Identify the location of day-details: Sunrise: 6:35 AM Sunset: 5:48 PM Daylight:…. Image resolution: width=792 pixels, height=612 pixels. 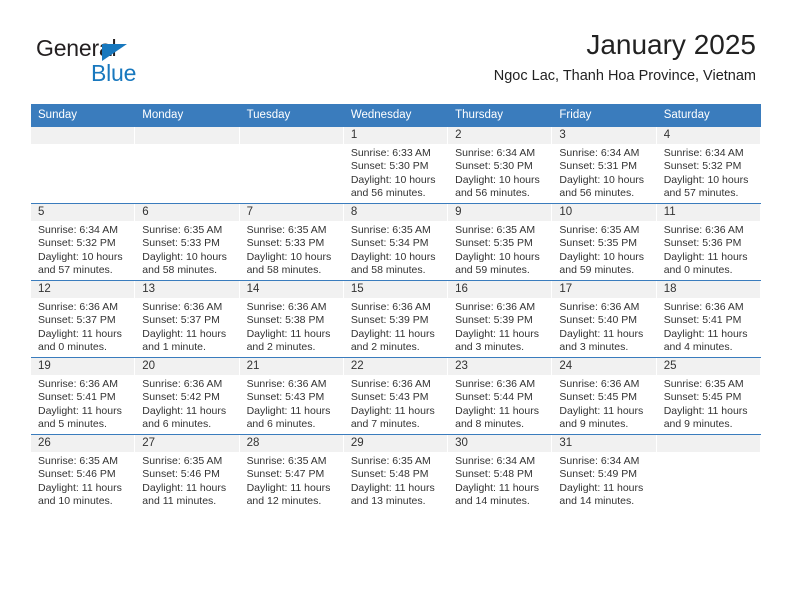
(396, 480).